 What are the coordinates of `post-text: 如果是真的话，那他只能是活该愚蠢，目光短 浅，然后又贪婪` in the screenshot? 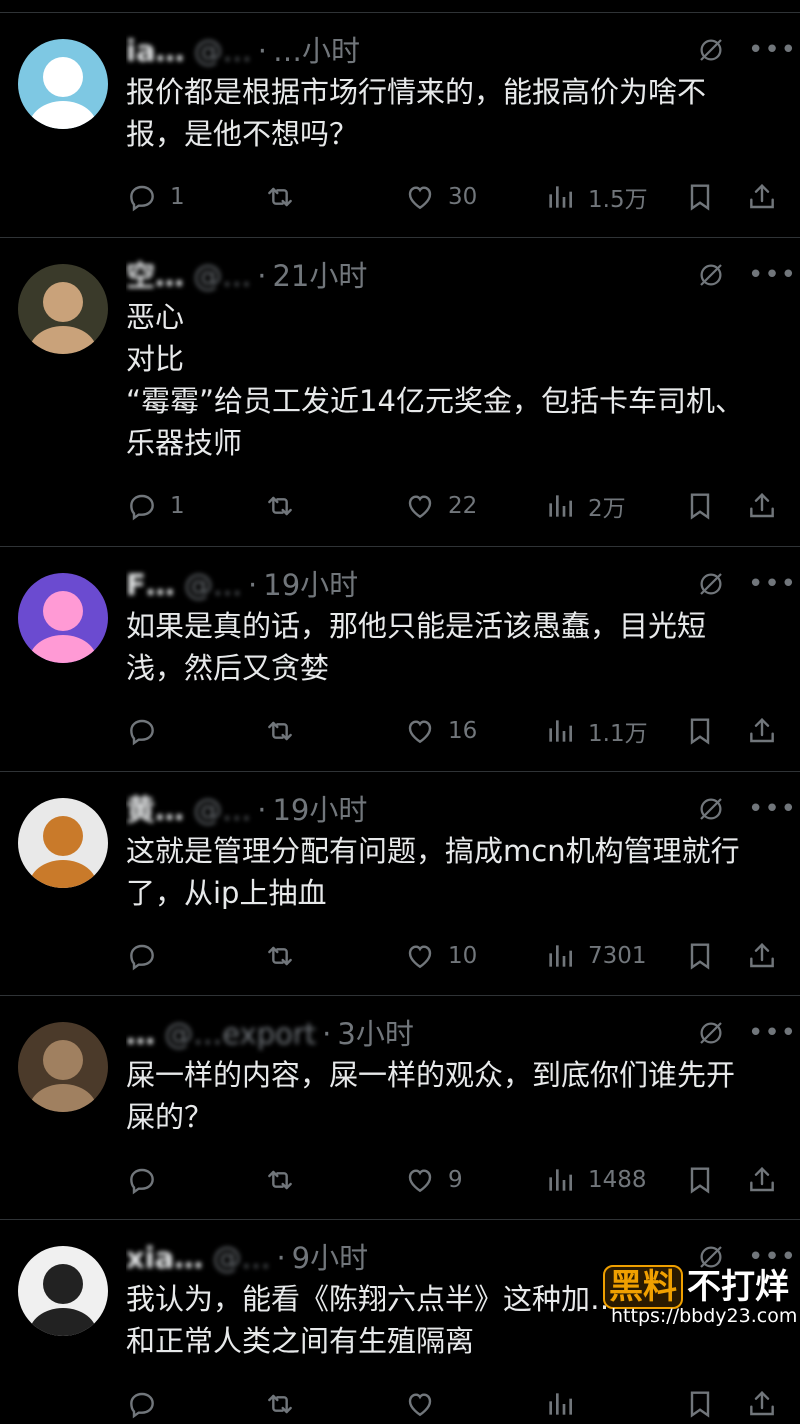 It's located at (449, 647).